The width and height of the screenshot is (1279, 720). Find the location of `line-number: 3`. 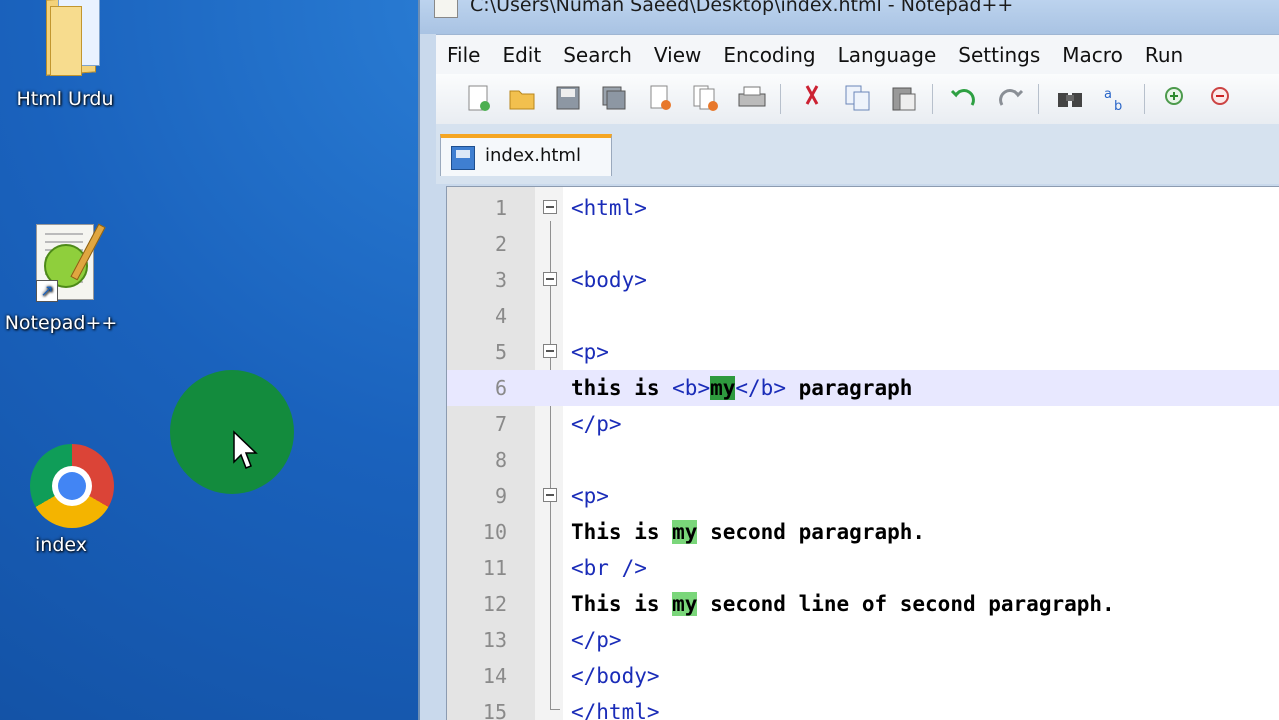

line-number: 3 is located at coordinates (500, 280).